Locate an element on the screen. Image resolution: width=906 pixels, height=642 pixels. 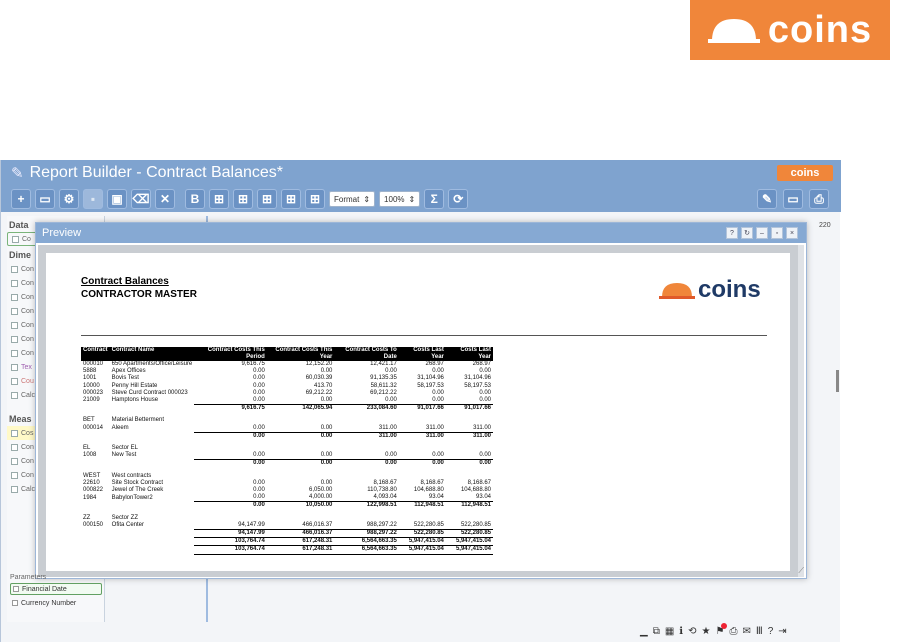
open-folder-button: ▭ is located at coordinates (45, 199).